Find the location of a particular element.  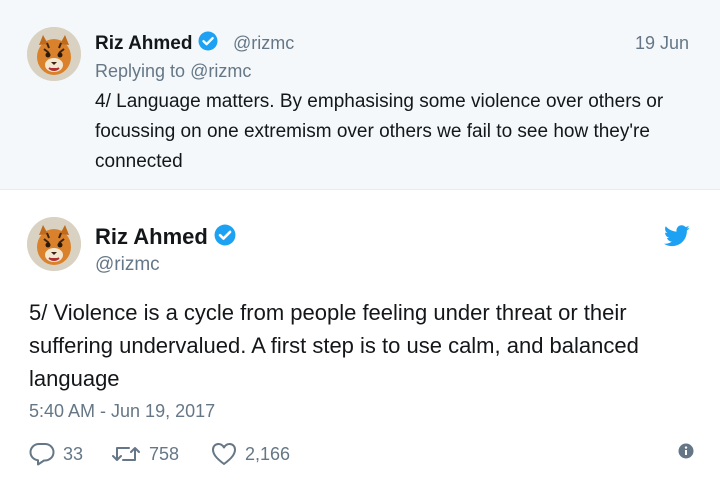

tweet-actions: 33 758 2,166 is located at coordinates (361, 454).